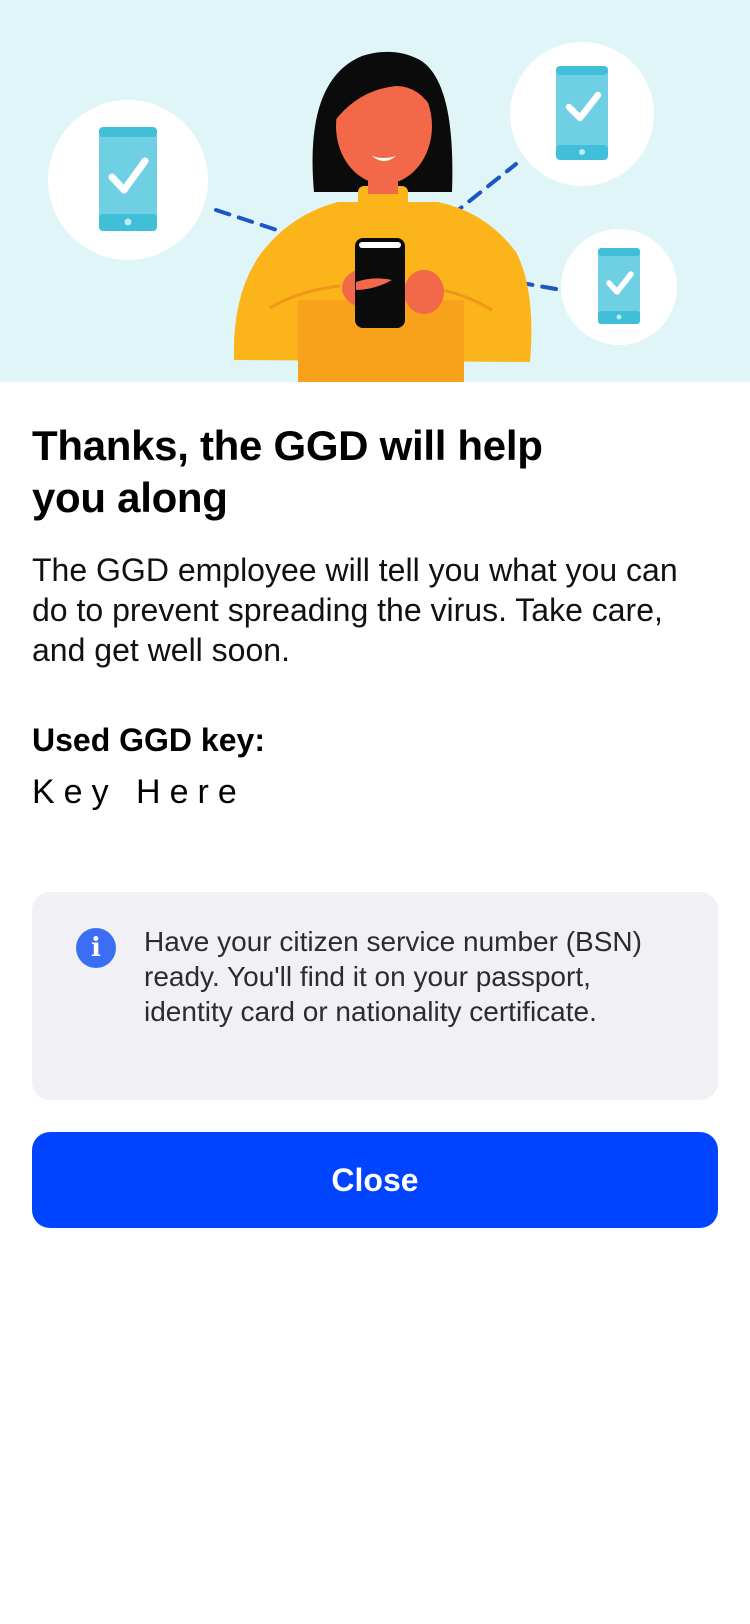 The image size is (750, 1624). Describe the element at coordinates (375, 1180) in the screenshot. I see `close-button: Close` at that location.